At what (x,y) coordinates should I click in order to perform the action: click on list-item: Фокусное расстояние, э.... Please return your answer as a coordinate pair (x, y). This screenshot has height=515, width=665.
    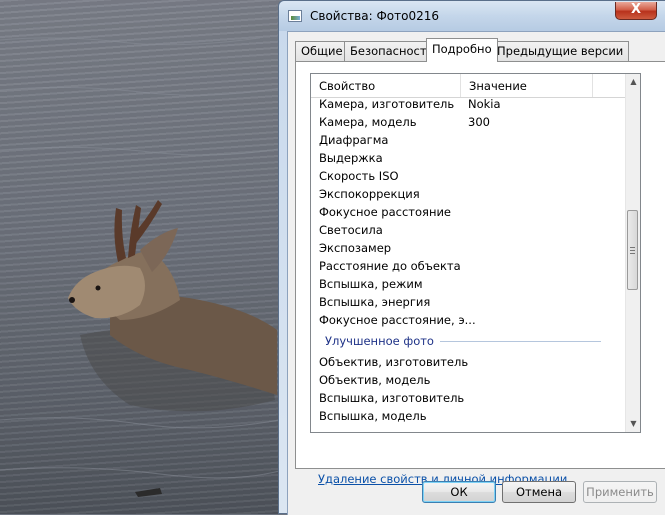
    Looking at the image, I should click on (469, 320).